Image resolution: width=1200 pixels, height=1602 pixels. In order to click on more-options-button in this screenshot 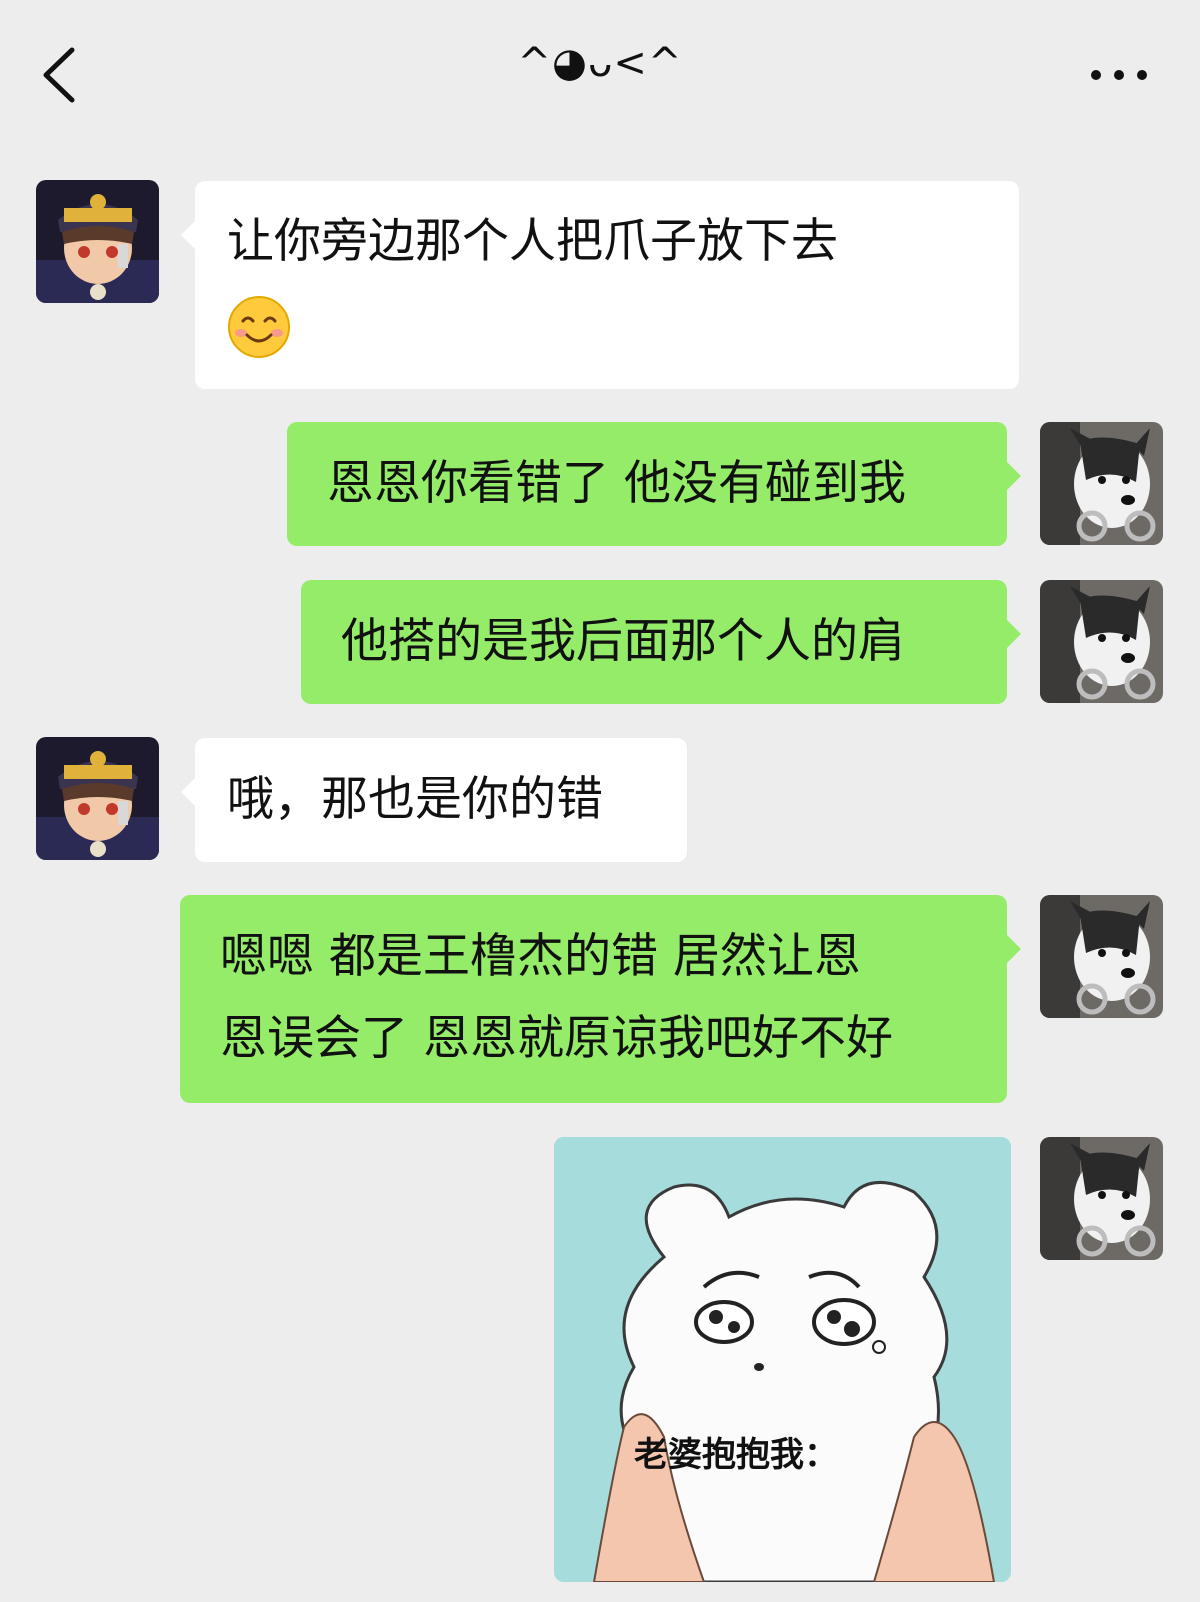, I will do `click(1119, 75)`.